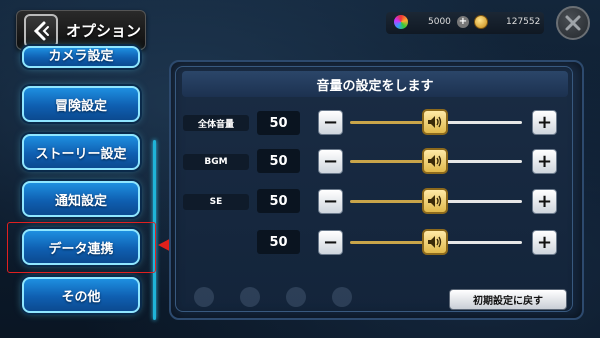 This screenshot has height=338, width=600. What do you see at coordinates (81, 247) in the screenshot?
I see `highlight-box` at bounding box center [81, 247].